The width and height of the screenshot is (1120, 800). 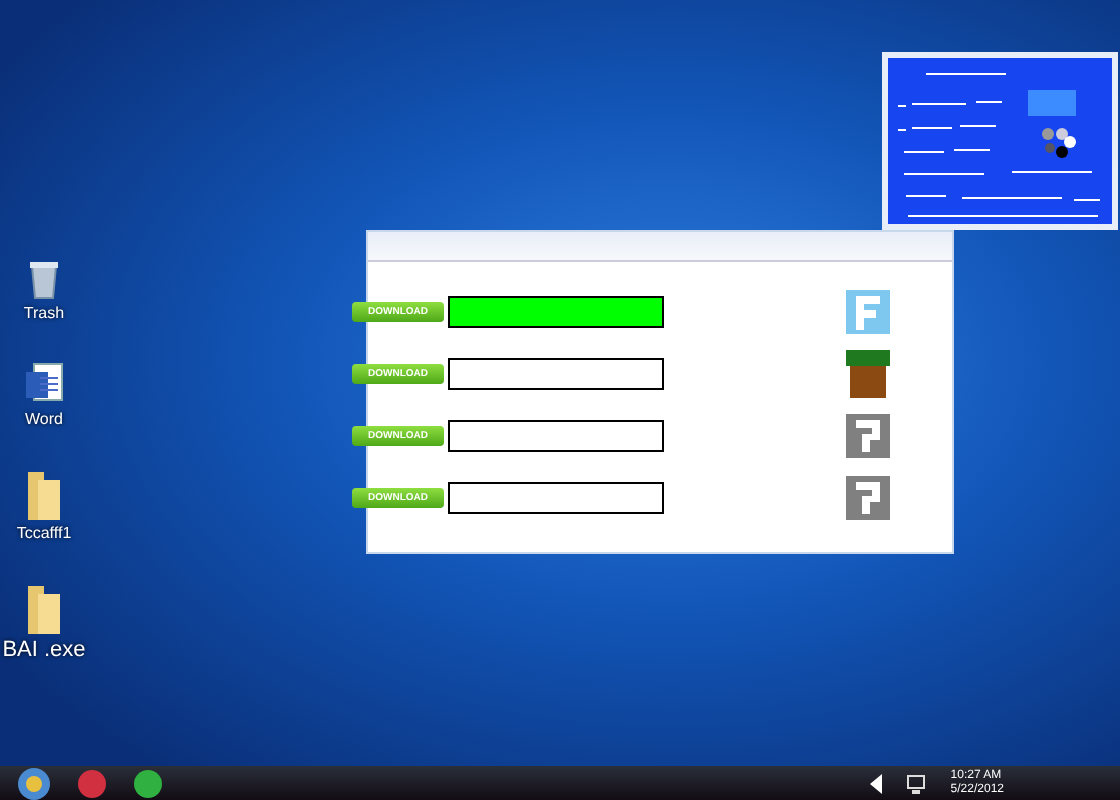 What do you see at coordinates (868, 374) in the screenshot?
I see `block-icon` at bounding box center [868, 374].